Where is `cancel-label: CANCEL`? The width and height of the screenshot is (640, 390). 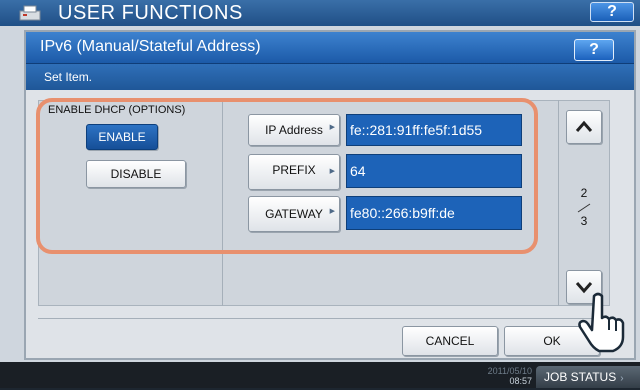 cancel-label: CANCEL is located at coordinates (450, 341).